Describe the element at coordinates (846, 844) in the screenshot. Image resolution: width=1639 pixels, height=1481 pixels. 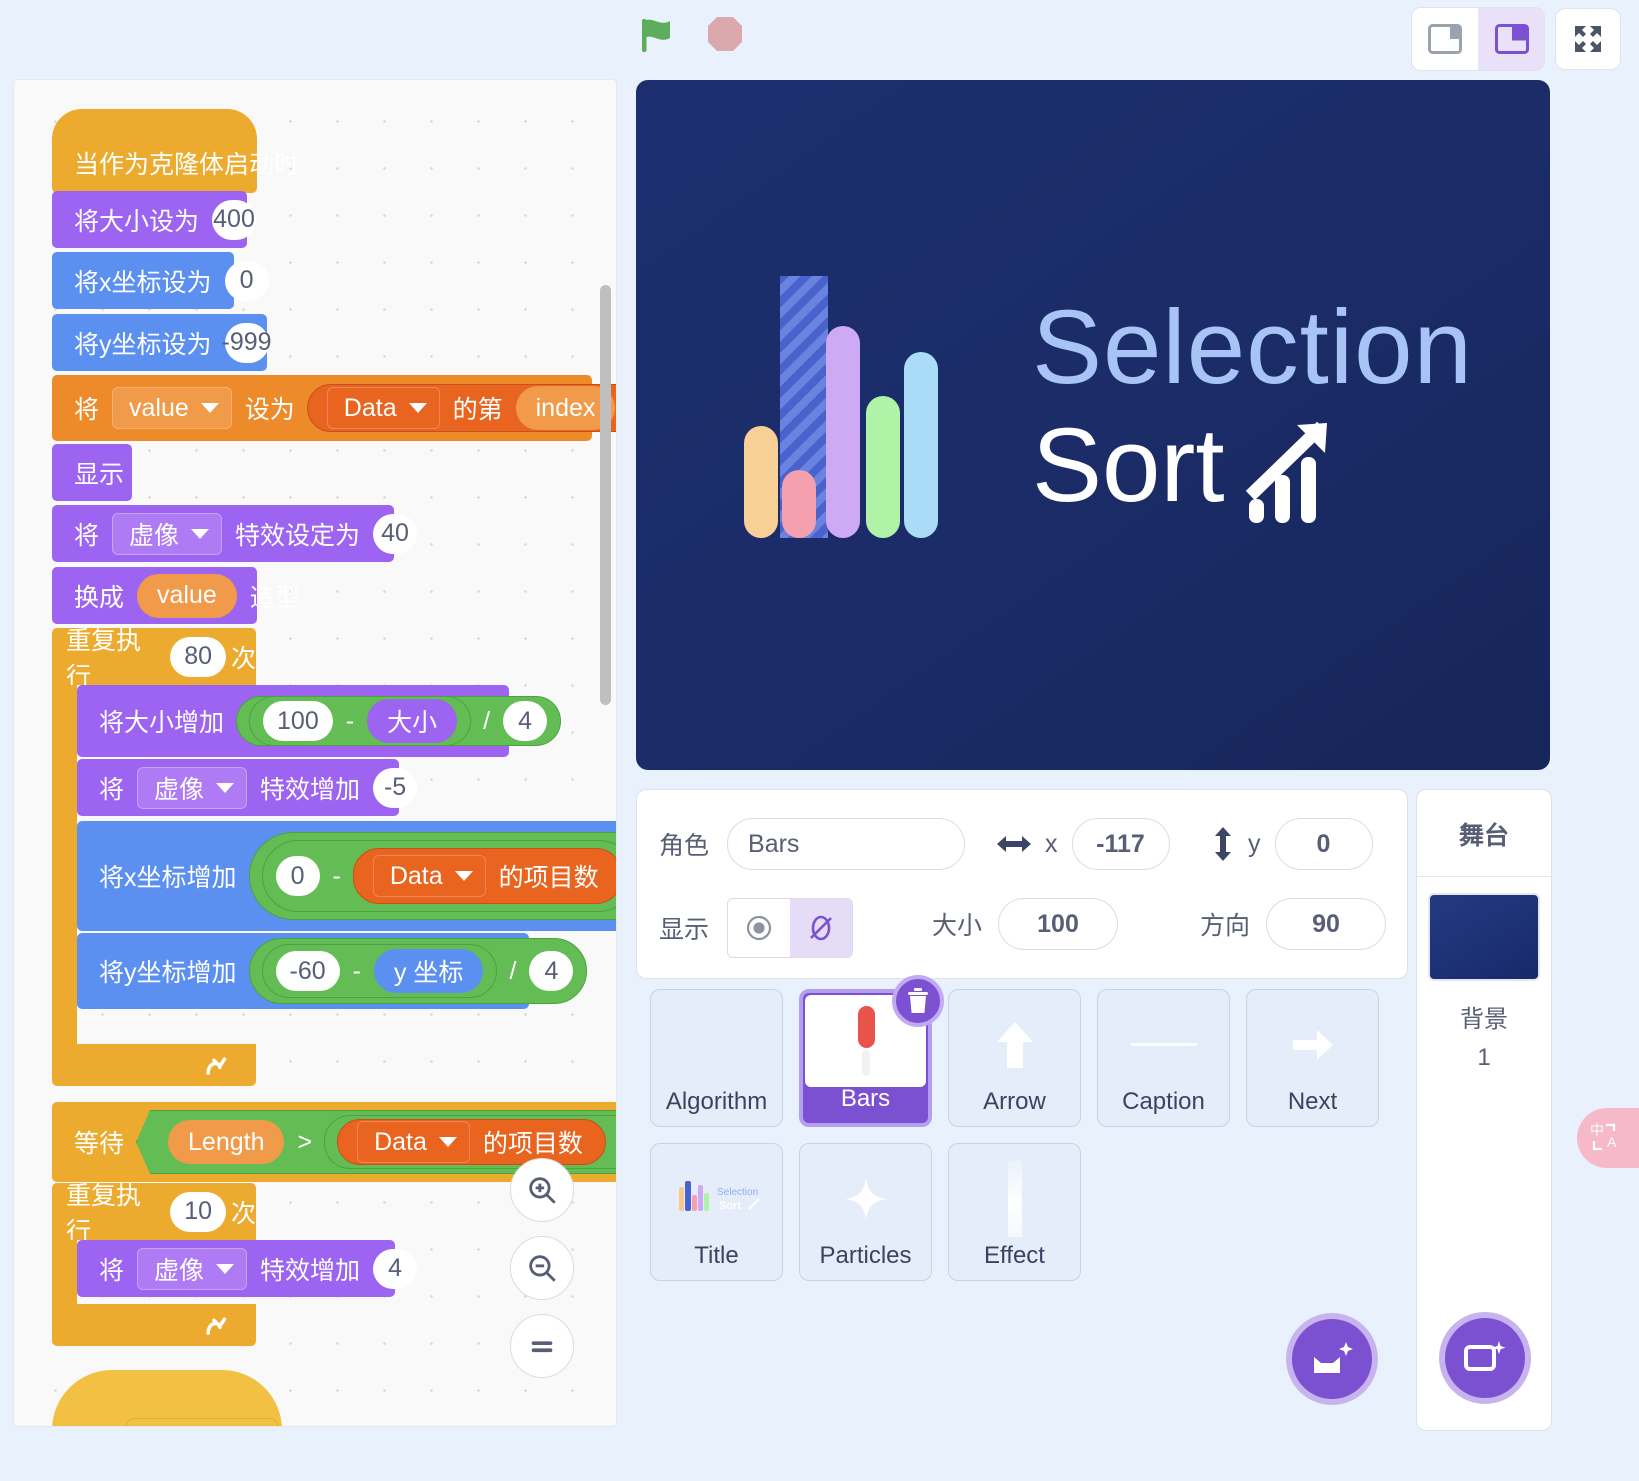
I see `sprite-name-input: Bars` at that location.